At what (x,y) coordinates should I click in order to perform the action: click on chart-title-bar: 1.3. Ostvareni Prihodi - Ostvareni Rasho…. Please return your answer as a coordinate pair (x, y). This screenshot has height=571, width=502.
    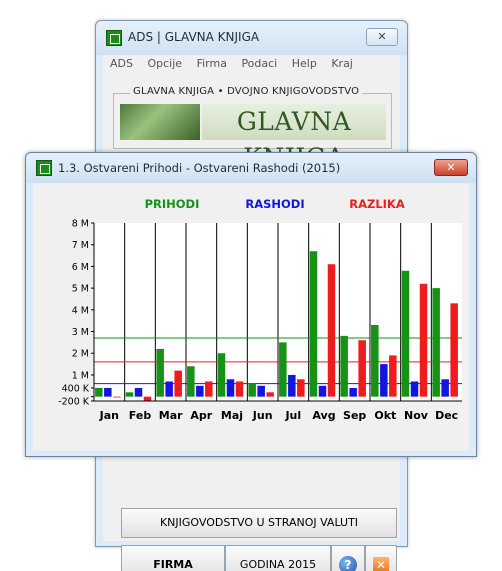
    Looking at the image, I should click on (251, 168).